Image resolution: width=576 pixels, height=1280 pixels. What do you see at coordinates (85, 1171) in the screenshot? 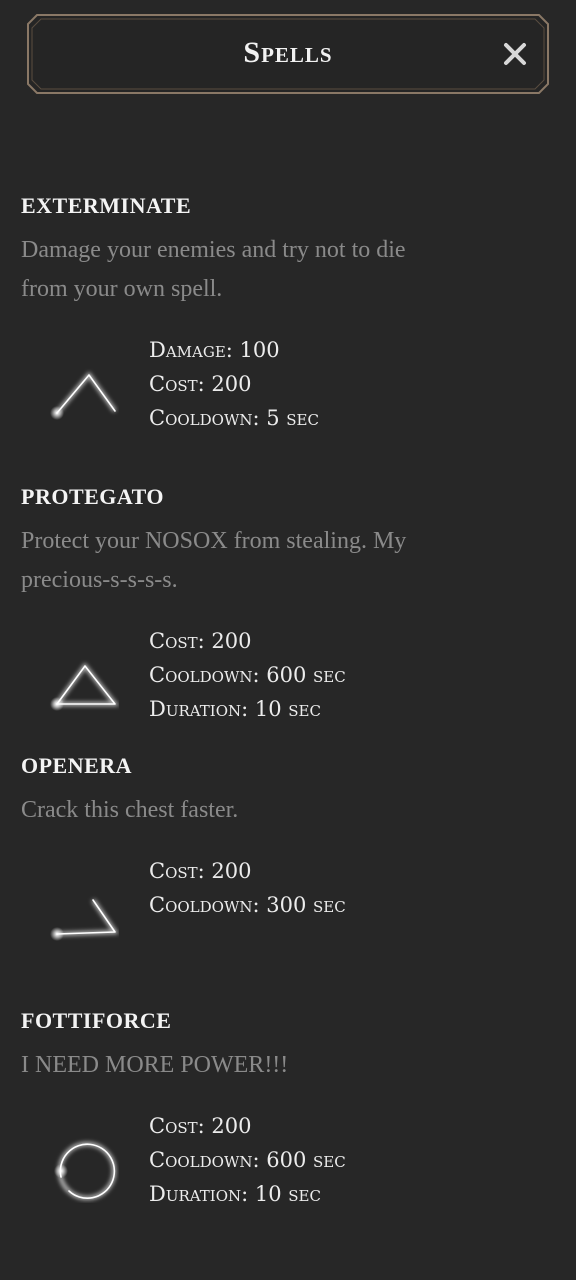
I see `circle-glyph-icon` at bounding box center [85, 1171].